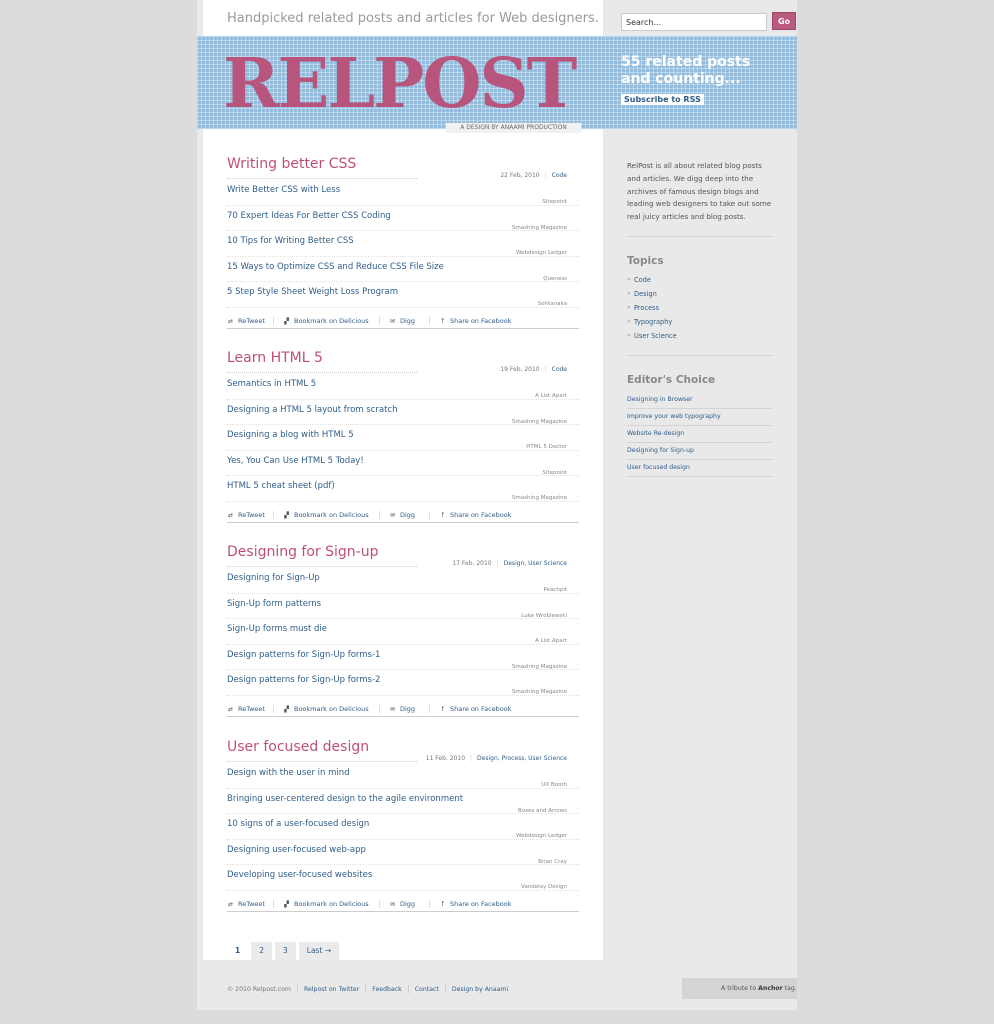 This screenshot has height=1024, width=994. I want to click on related-link-title: 10 signs of a user-focused design, so click(298, 824).